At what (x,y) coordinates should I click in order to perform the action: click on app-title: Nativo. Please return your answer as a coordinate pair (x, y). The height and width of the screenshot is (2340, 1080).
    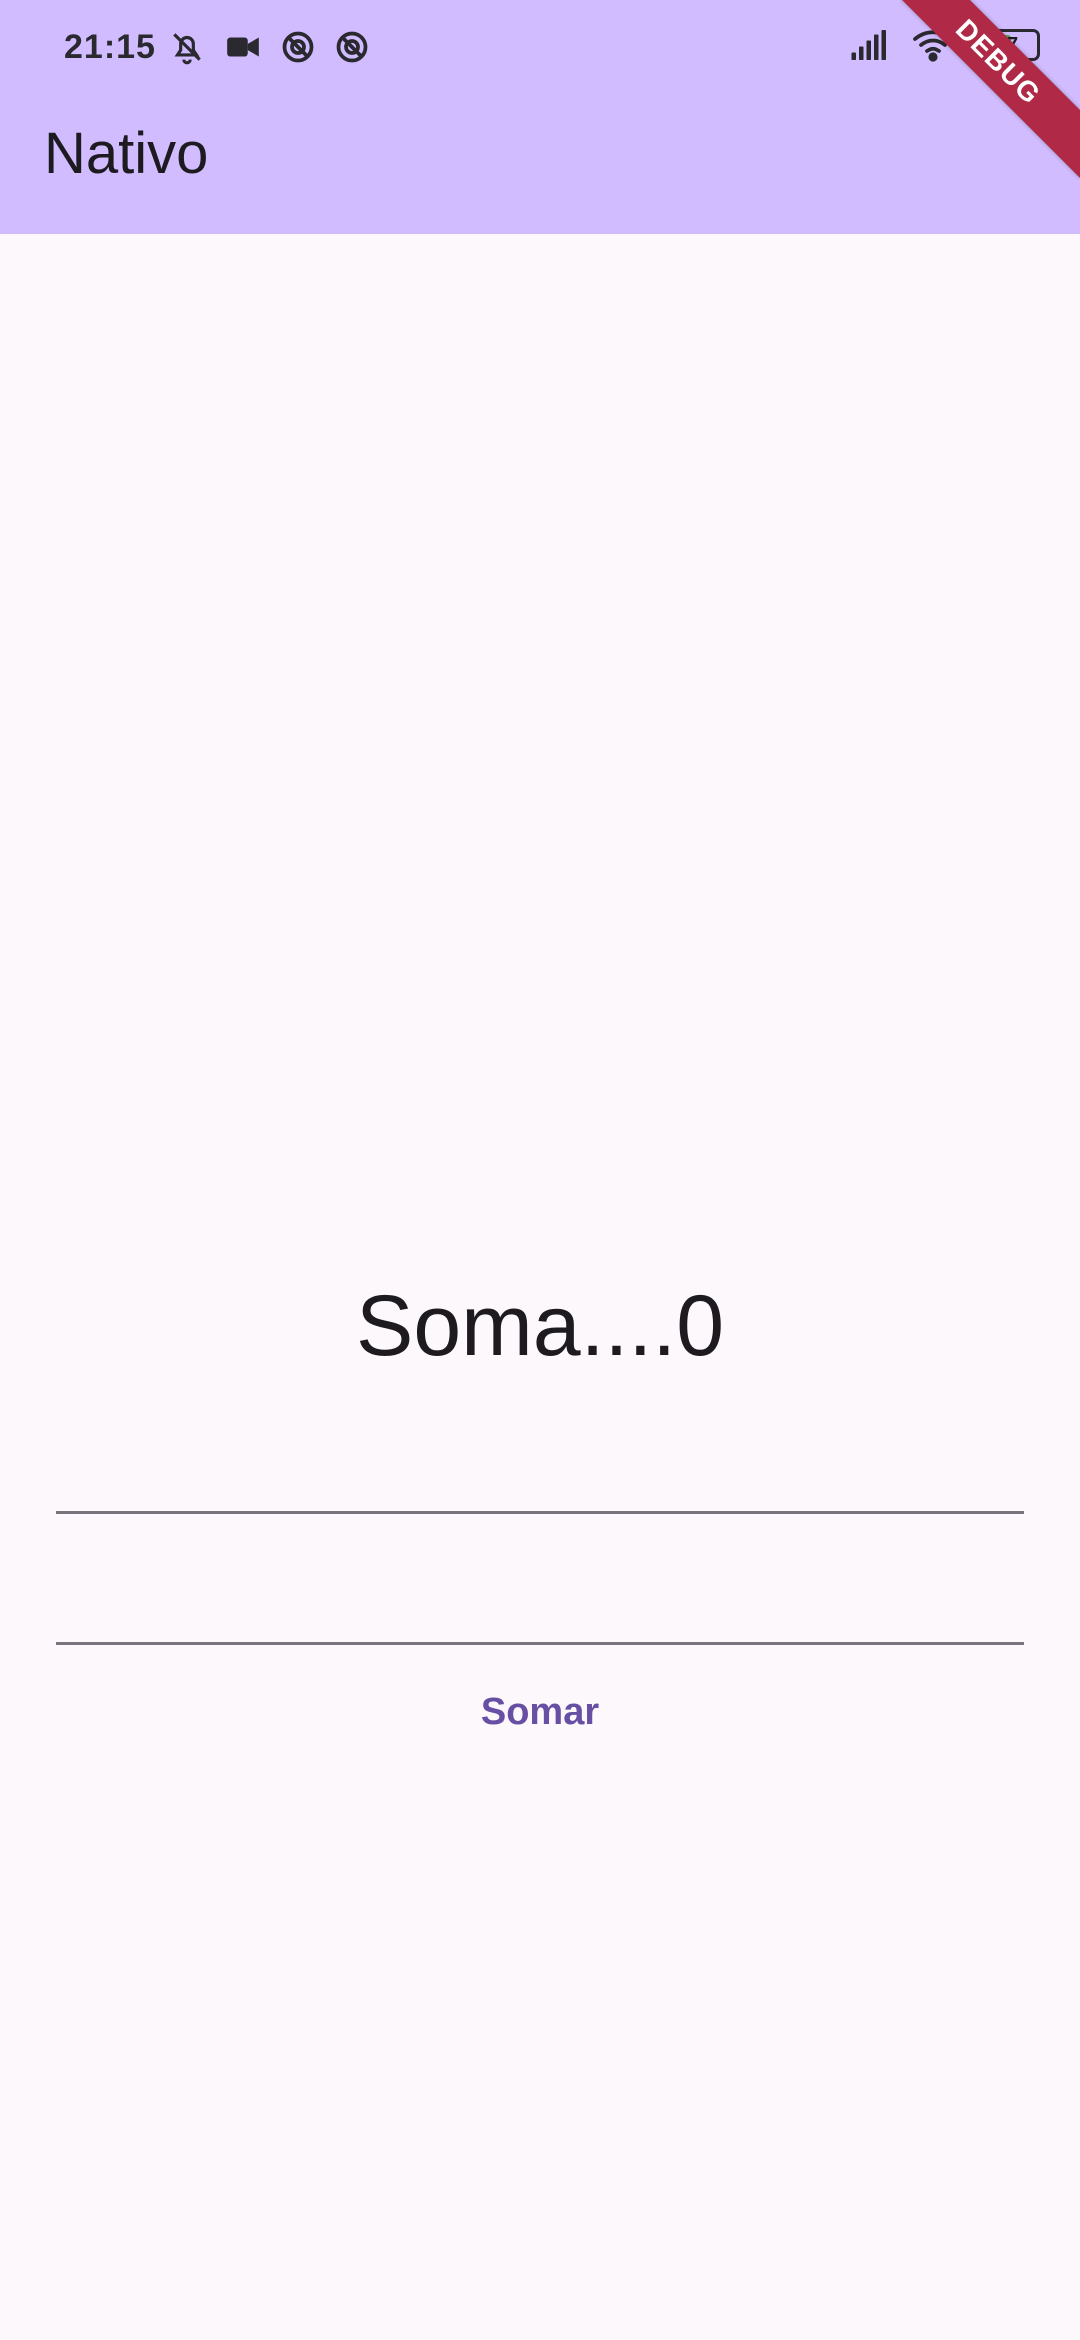
    Looking at the image, I should click on (126, 153).